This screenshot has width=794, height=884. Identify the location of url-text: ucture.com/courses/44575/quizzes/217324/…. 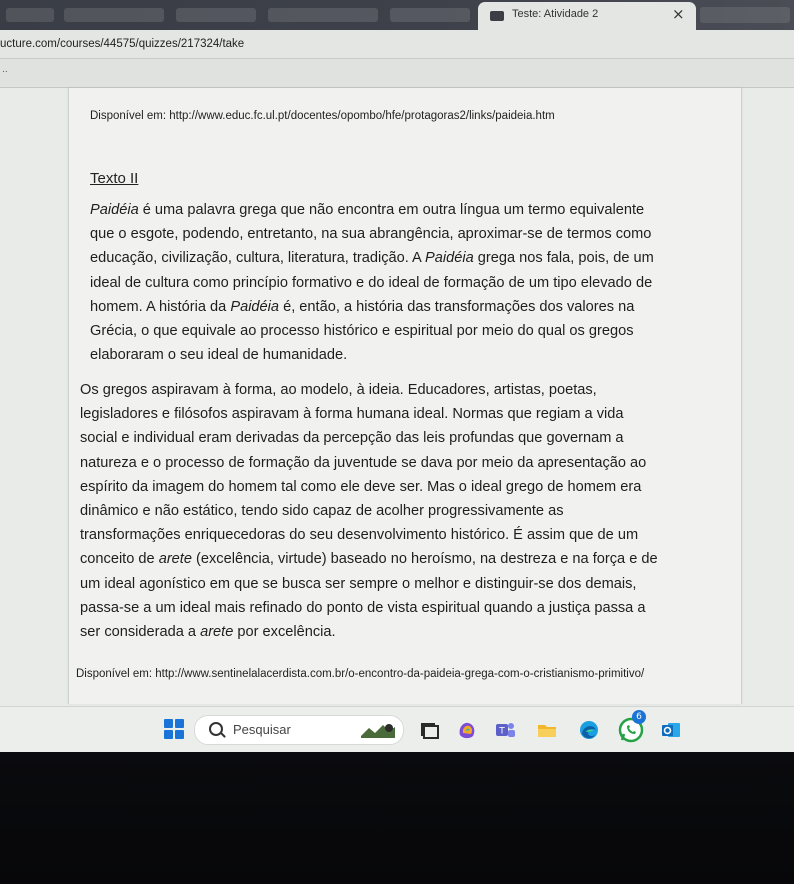
(122, 44).